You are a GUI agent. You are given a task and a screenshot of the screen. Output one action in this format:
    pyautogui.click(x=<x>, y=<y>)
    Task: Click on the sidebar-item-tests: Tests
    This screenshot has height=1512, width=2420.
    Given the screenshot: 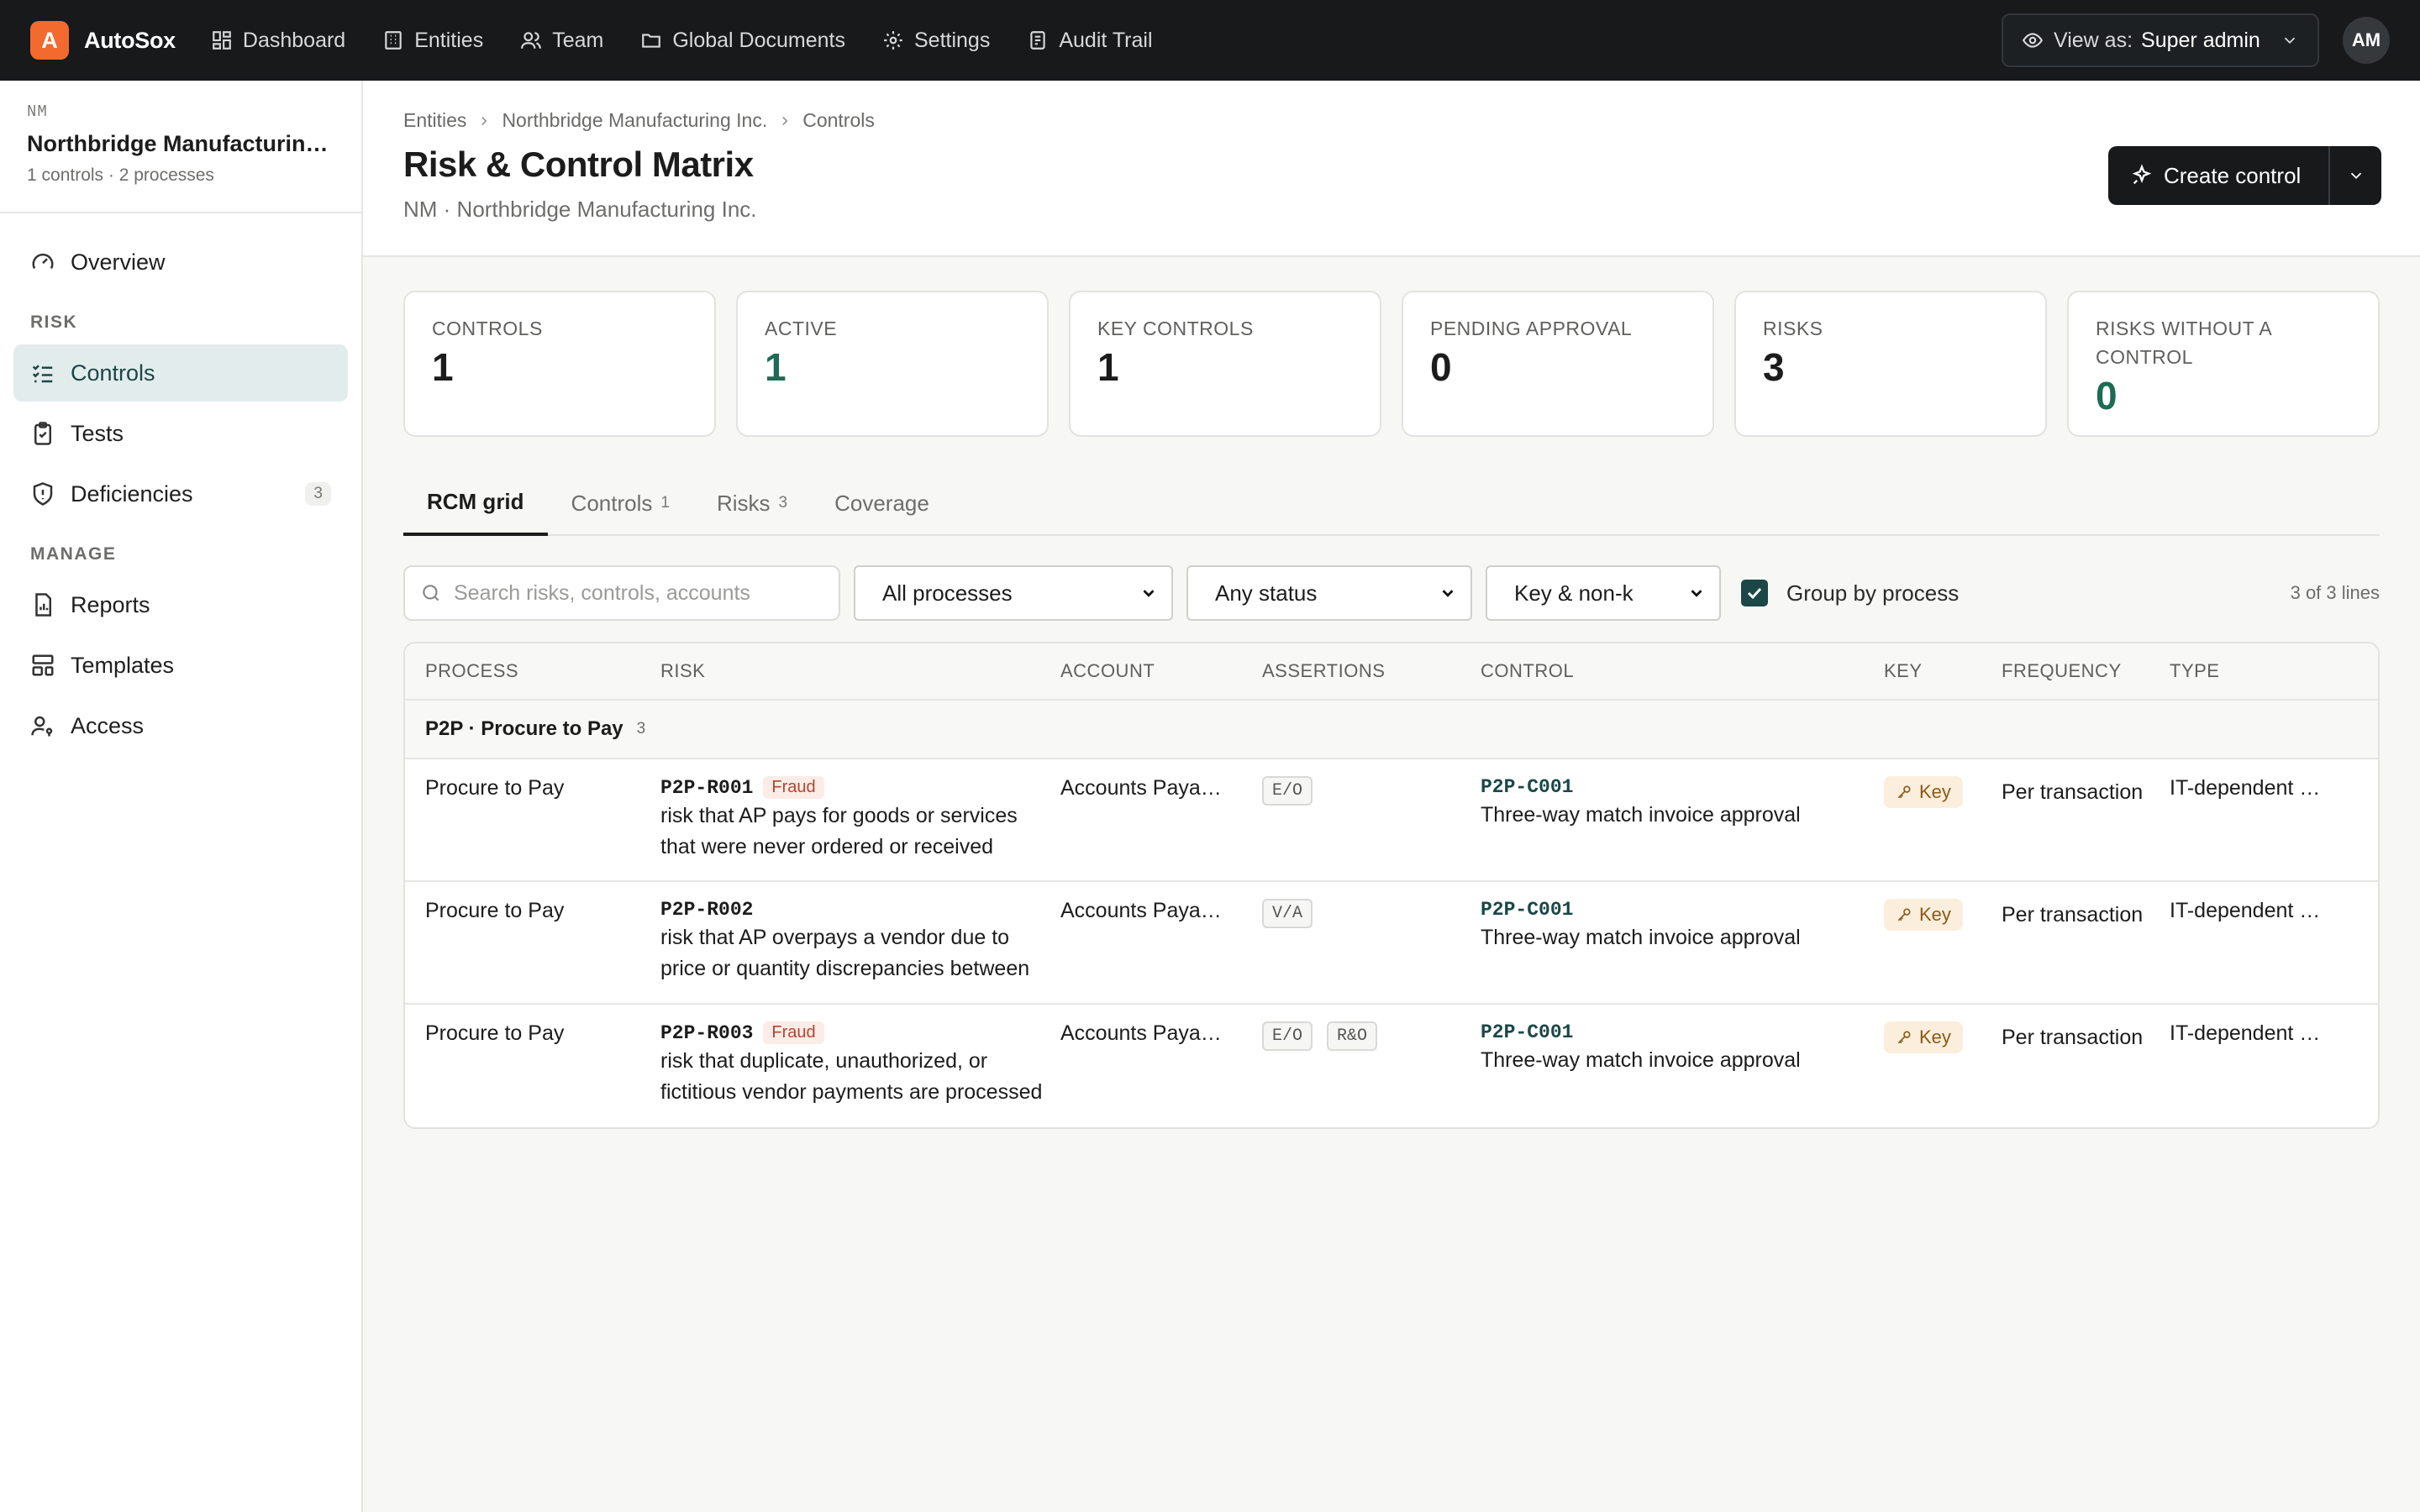 What is the action you would take?
    pyautogui.click(x=180, y=433)
    